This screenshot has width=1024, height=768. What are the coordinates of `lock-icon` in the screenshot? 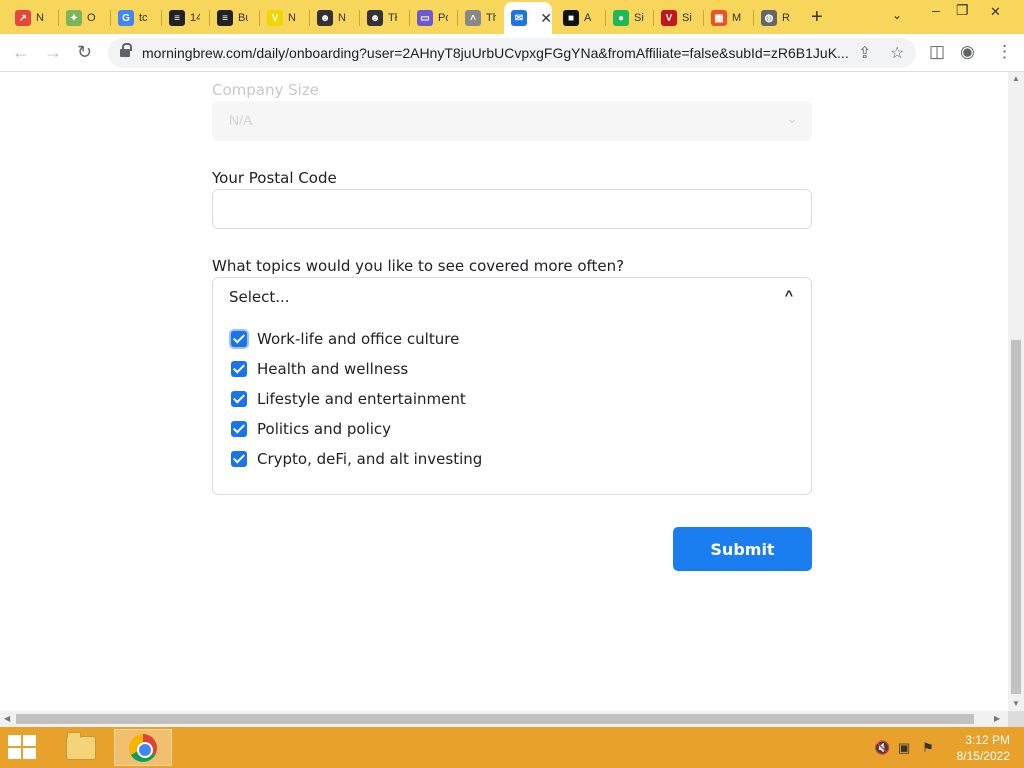 It's located at (126, 50).